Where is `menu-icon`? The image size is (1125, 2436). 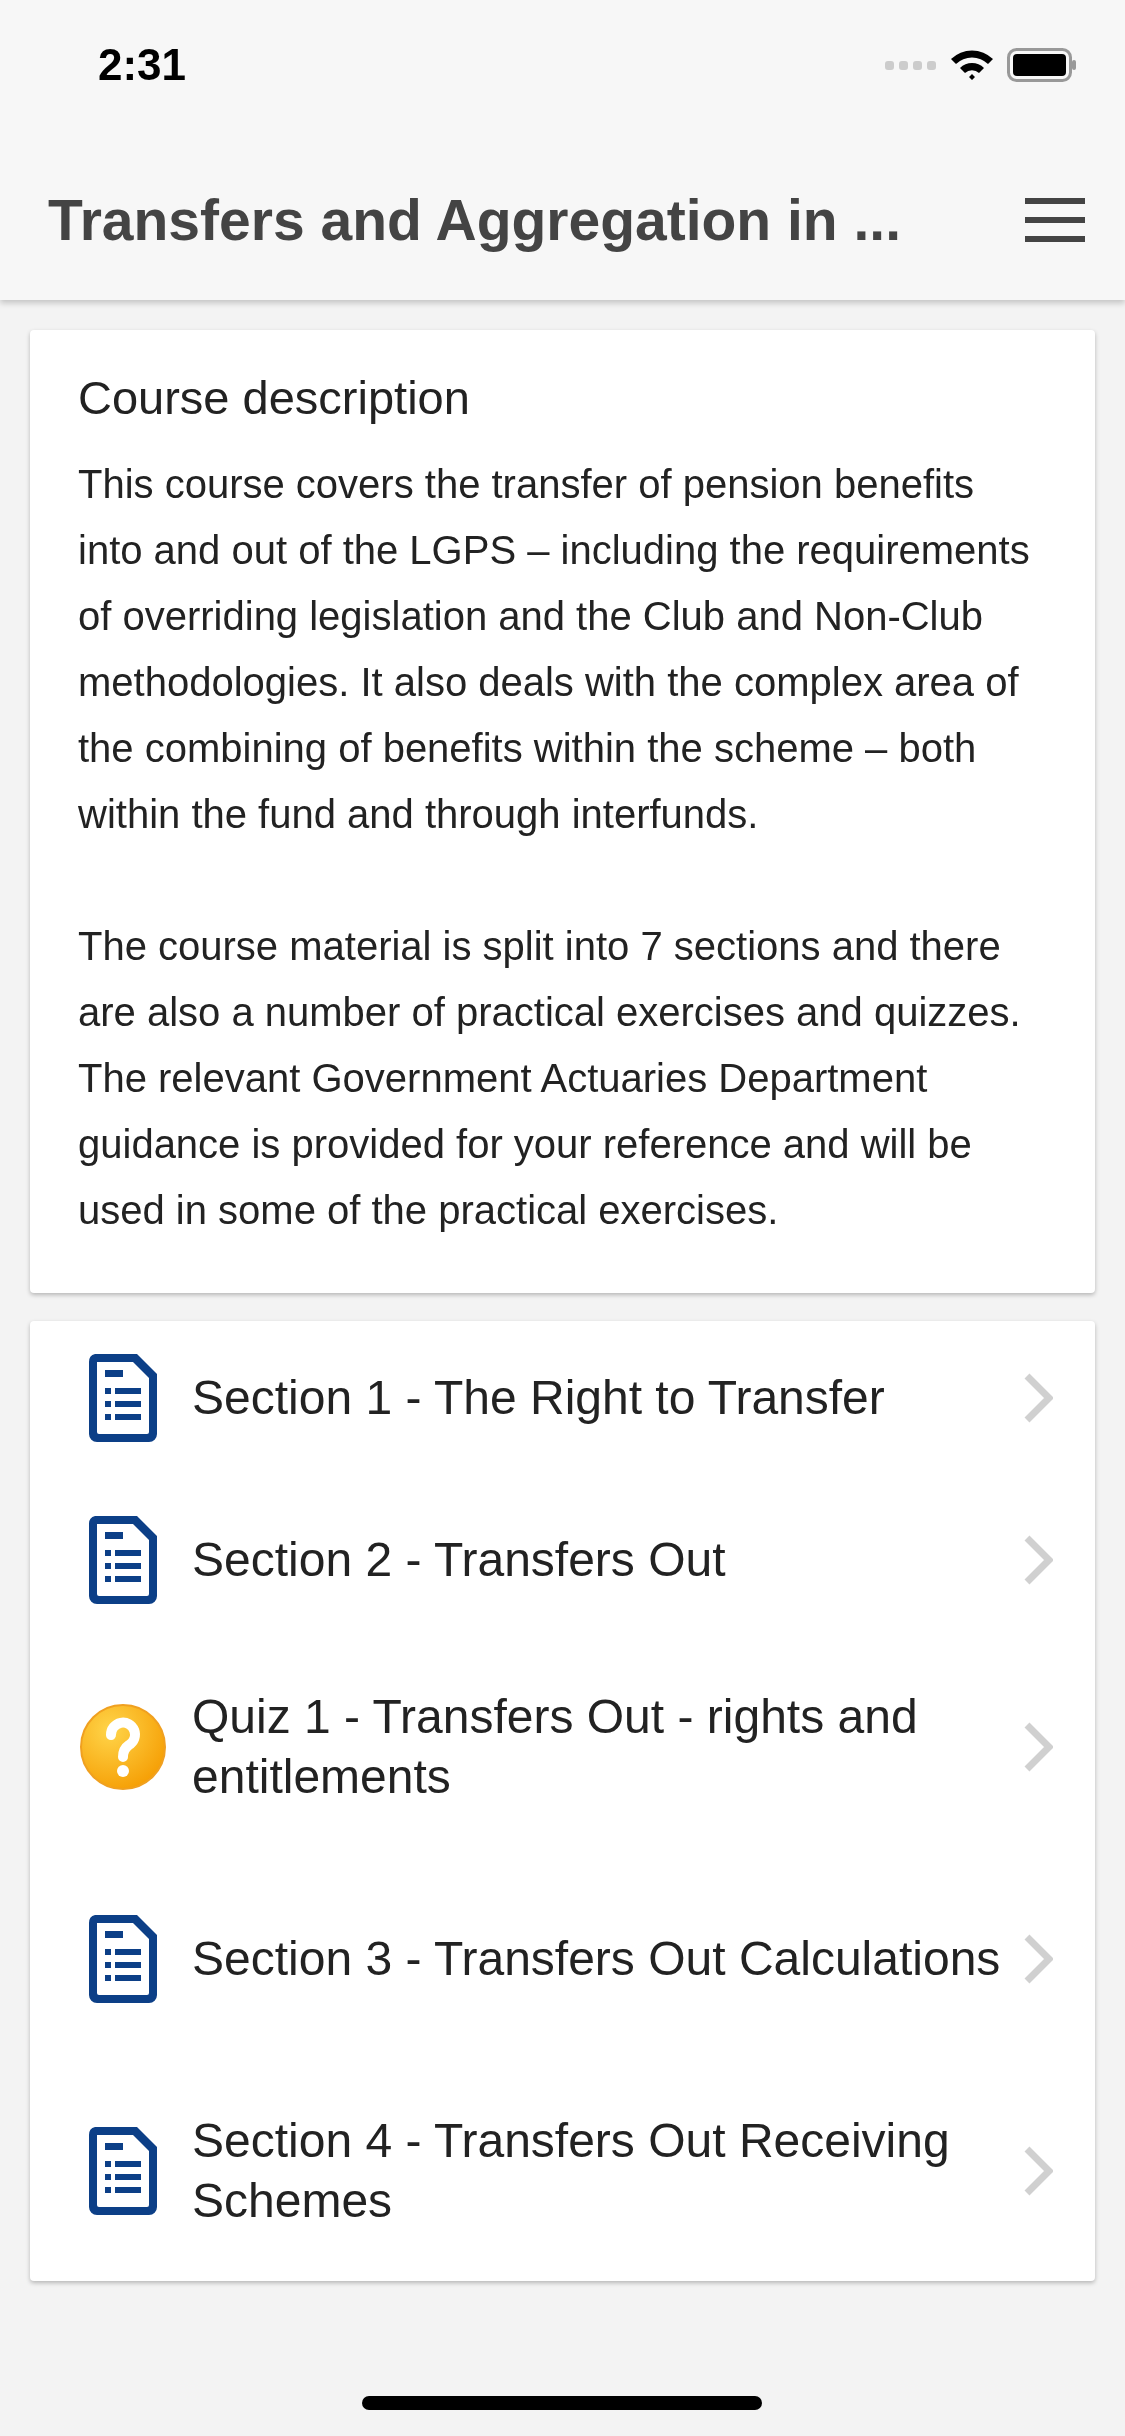
menu-icon is located at coordinates (1055, 220).